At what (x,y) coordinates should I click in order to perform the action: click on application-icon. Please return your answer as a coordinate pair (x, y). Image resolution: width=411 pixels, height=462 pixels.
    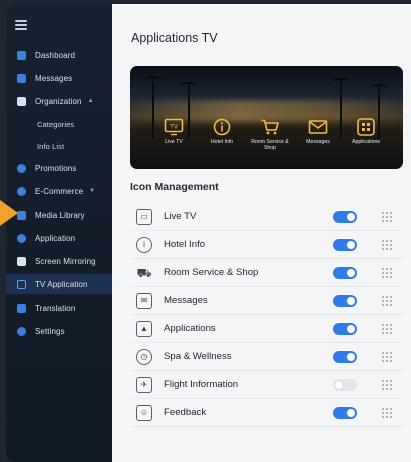
    Looking at the image, I should click on (21, 238).